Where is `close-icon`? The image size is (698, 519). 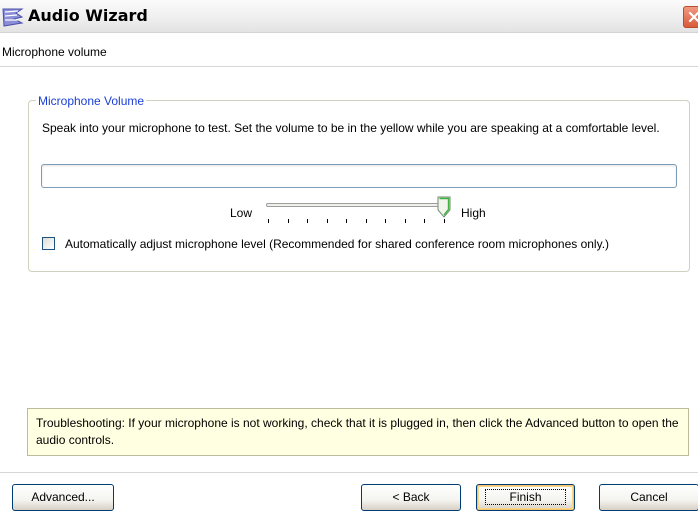
close-icon is located at coordinates (693, 17).